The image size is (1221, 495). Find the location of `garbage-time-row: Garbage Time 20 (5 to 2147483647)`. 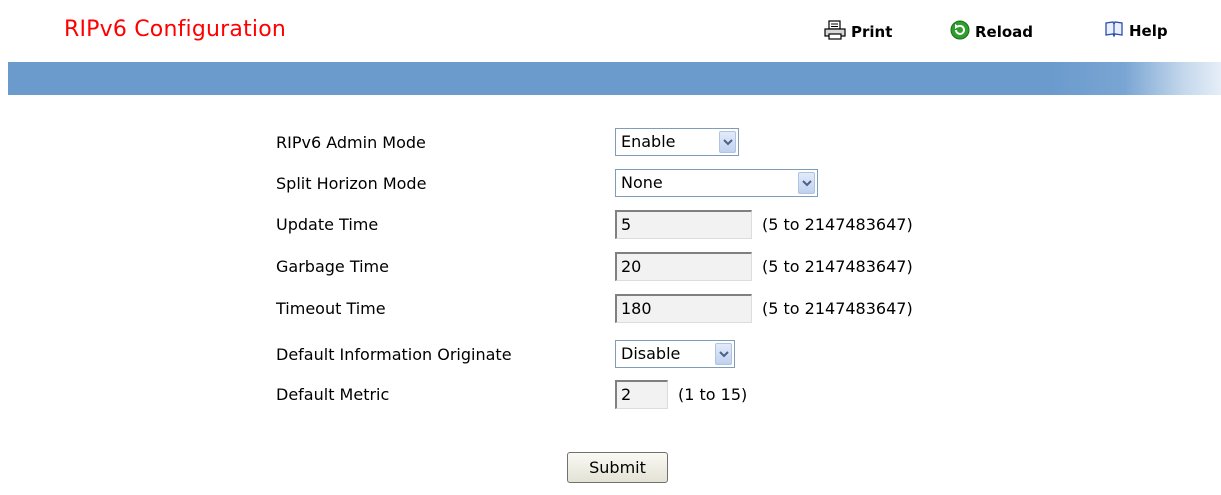

garbage-time-row: Garbage Time 20 (5 to 2147483647) is located at coordinates (610, 269).